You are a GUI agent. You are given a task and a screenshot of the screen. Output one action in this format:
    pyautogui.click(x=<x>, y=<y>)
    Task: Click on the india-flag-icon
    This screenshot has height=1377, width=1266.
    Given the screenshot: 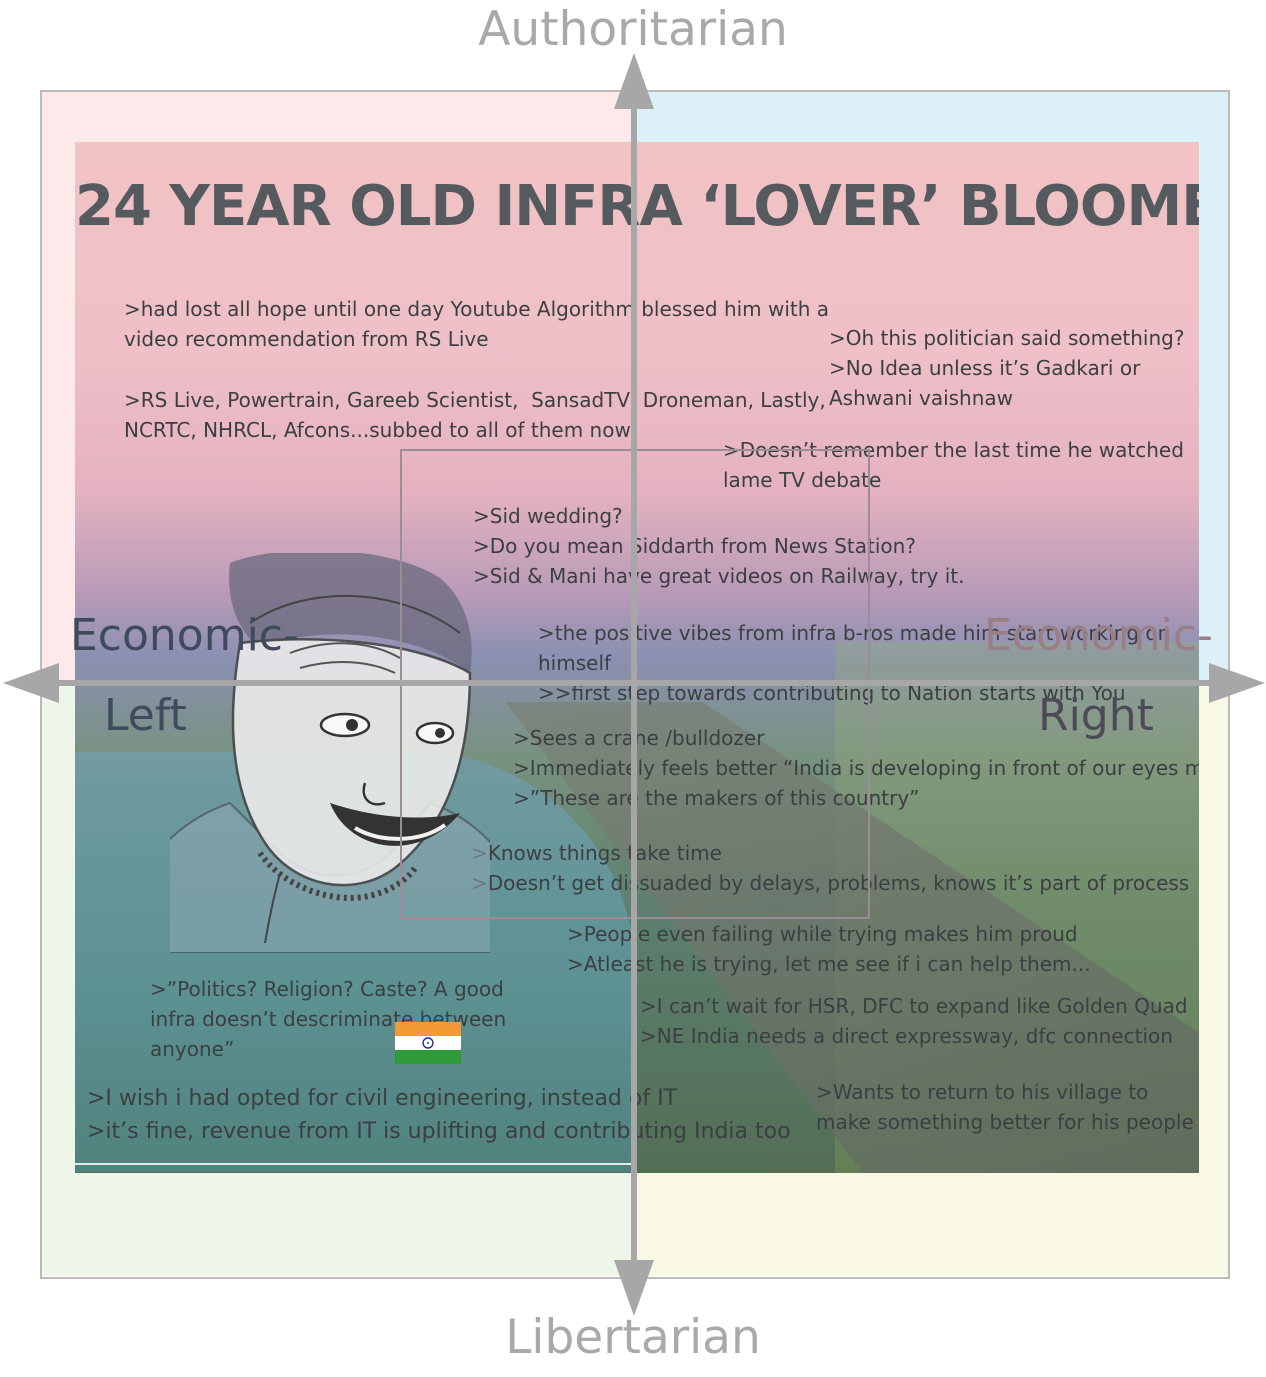 What is the action you would take?
    pyautogui.click(x=428, y=1043)
    